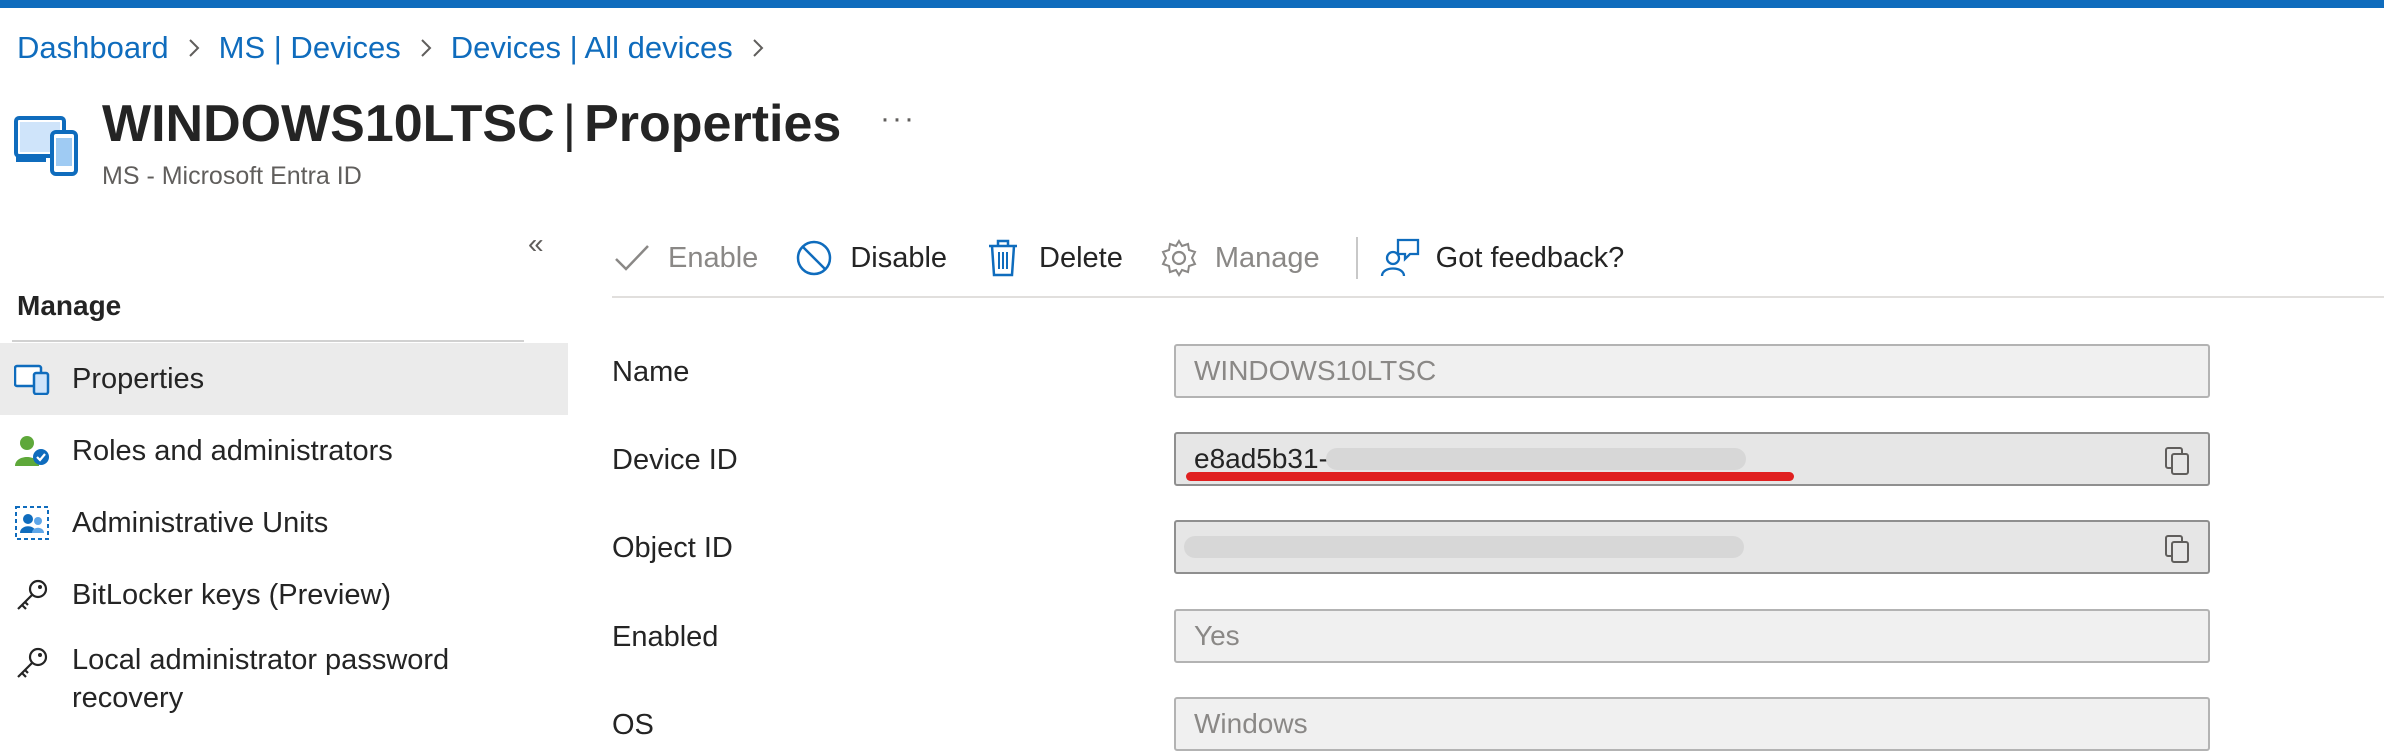  I want to click on property-row-device-id: Device ID e8ad5b31-, so click(1412, 460).